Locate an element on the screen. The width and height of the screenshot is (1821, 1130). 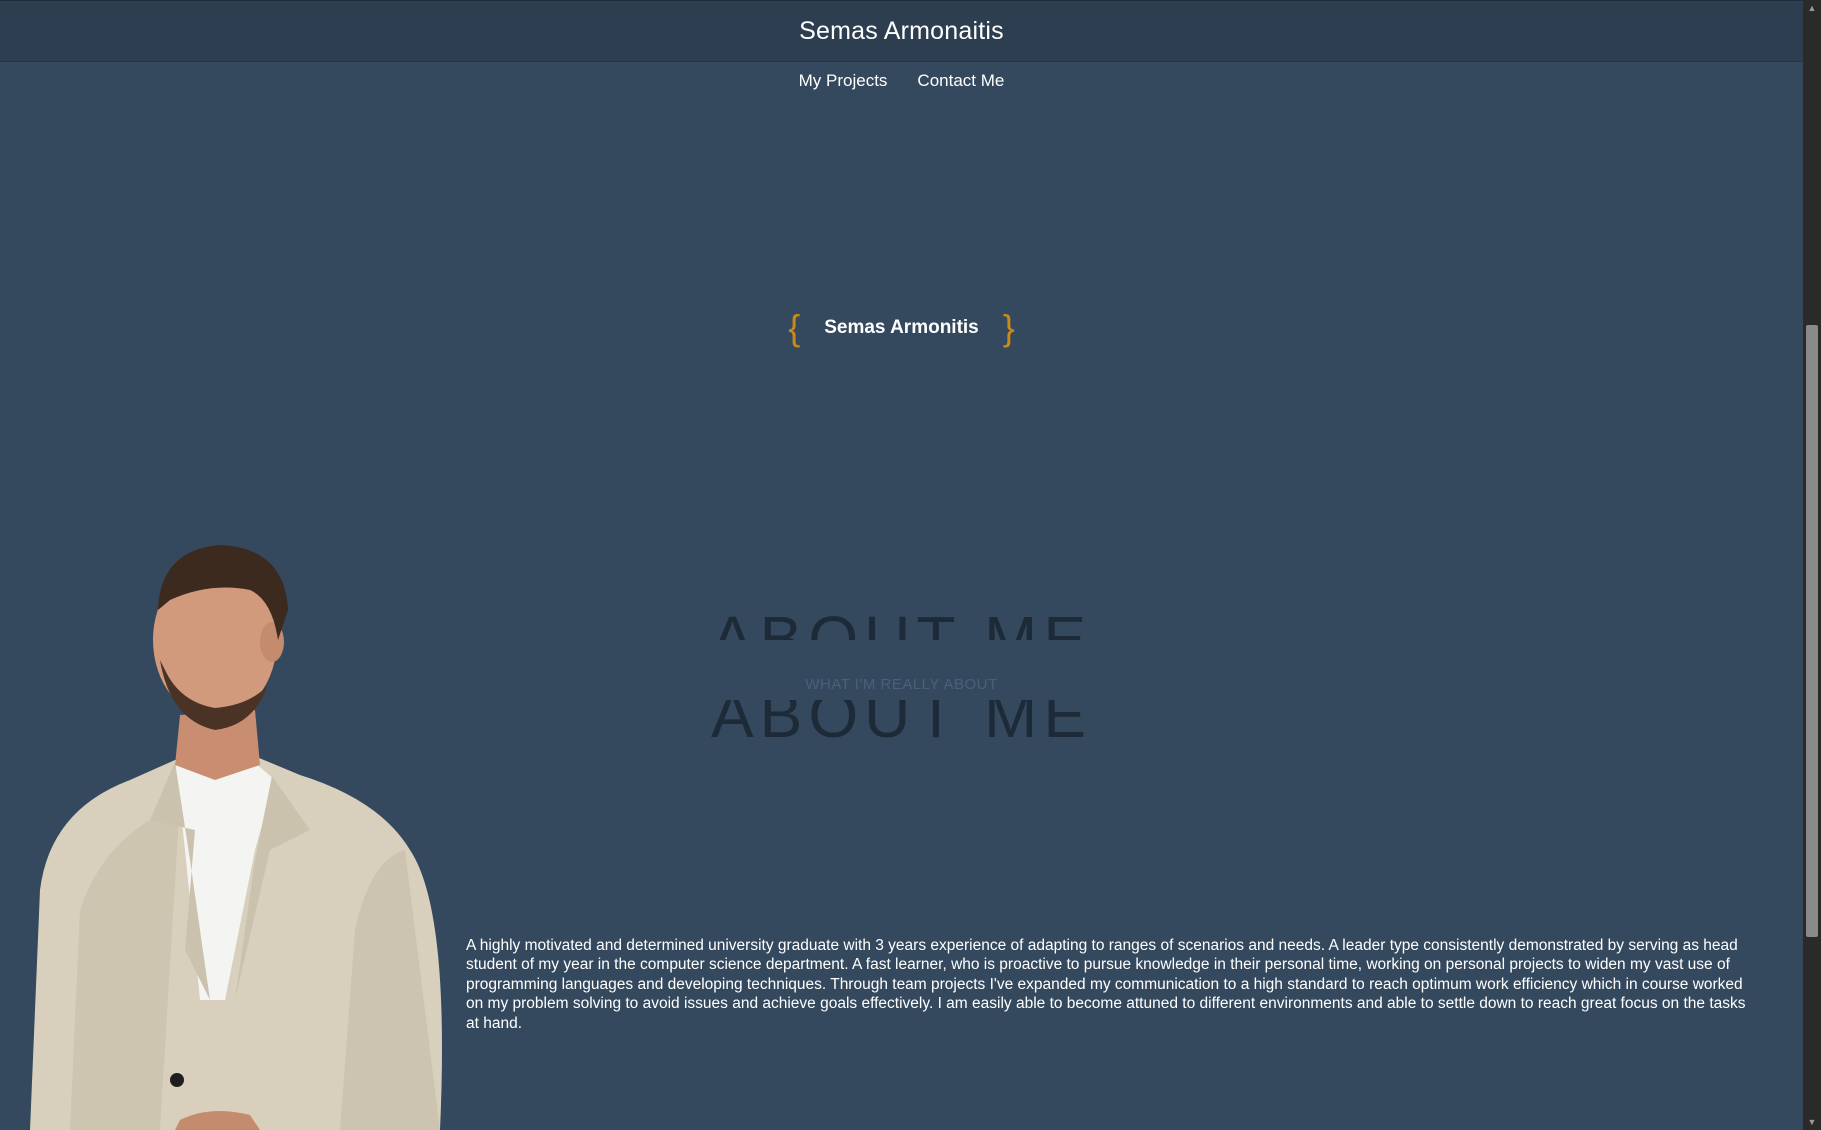
main-nav: My Projects Contact Me is located at coordinates (901, 81).